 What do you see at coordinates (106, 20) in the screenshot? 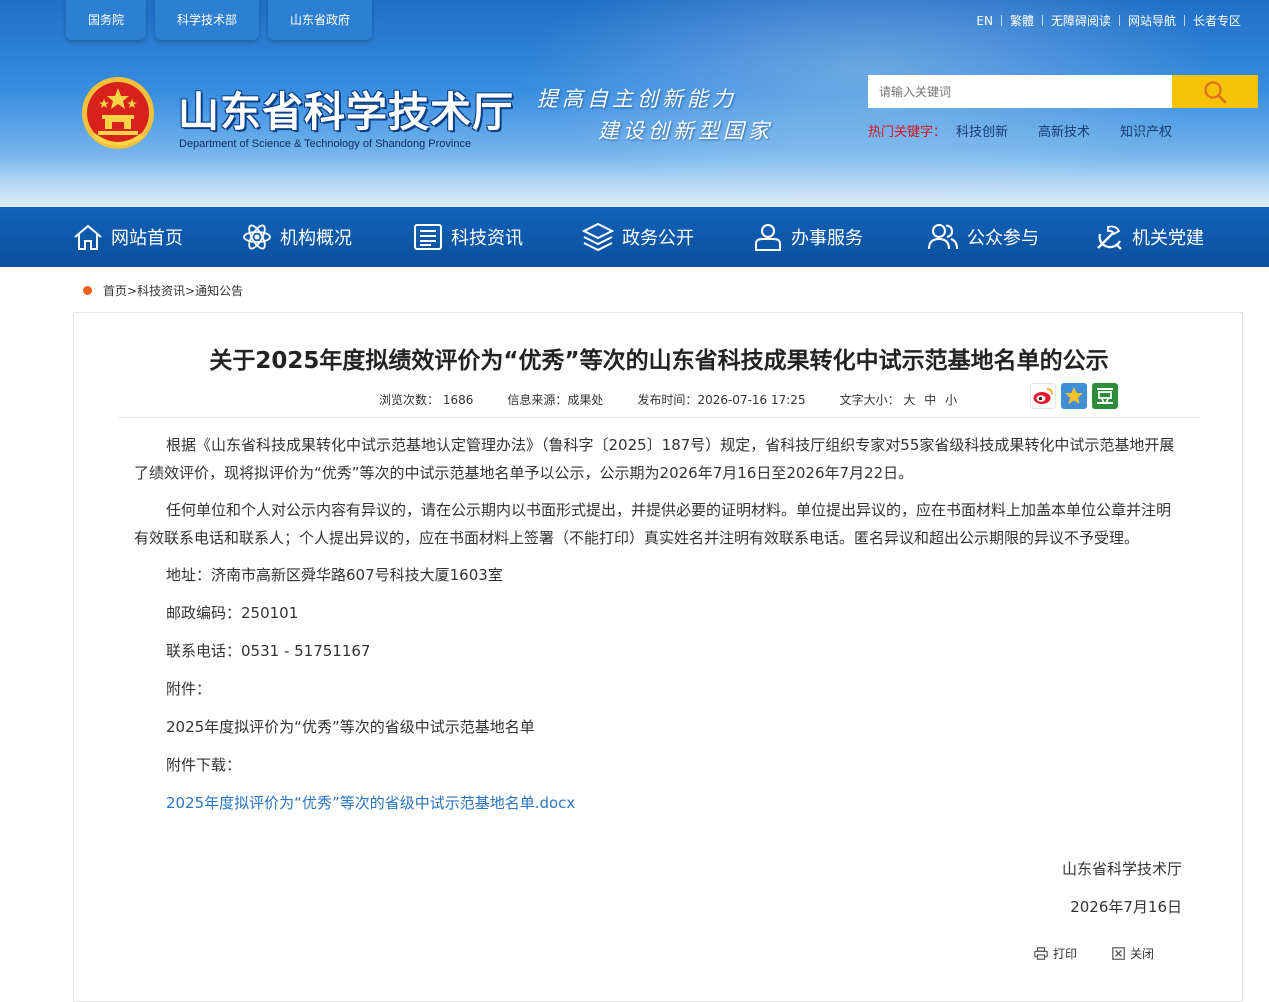
I see `tab-state-council: 国务院` at bounding box center [106, 20].